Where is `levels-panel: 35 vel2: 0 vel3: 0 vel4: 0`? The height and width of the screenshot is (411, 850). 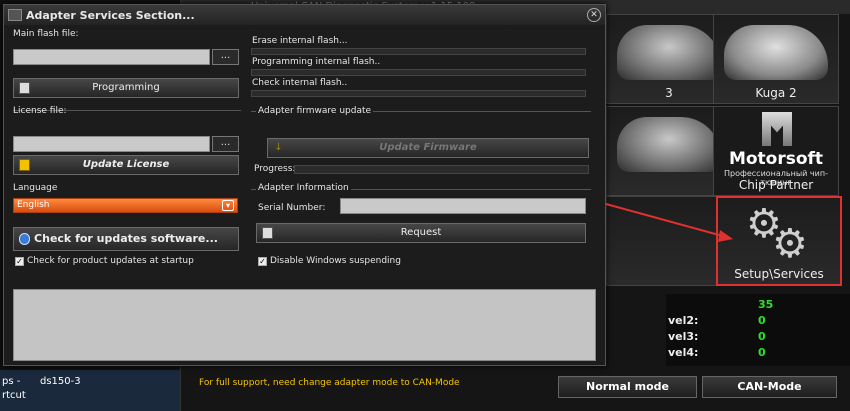 levels-panel: 35 vel2: 0 vel3: 0 vel4: 0 is located at coordinates (758, 330).